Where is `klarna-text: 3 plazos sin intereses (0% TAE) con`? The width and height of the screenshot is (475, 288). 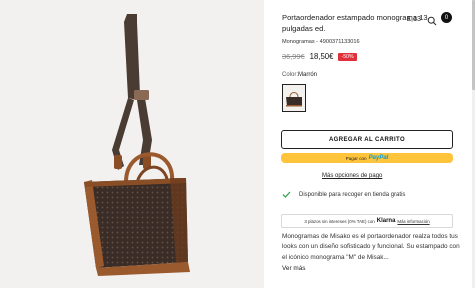
klarna-text: 3 plazos sin intereses (0% TAE) con is located at coordinates (339, 221).